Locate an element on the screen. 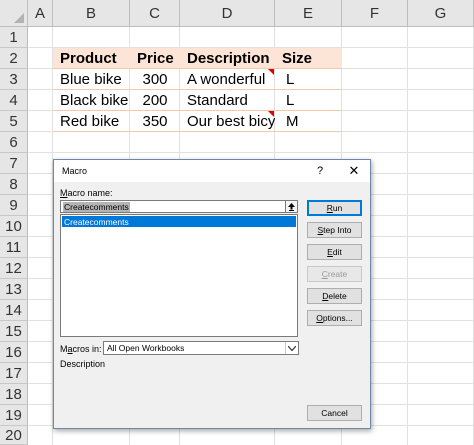 The height and width of the screenshot is (445, 474). column-header-d: D is located at coordinates (227, 13).